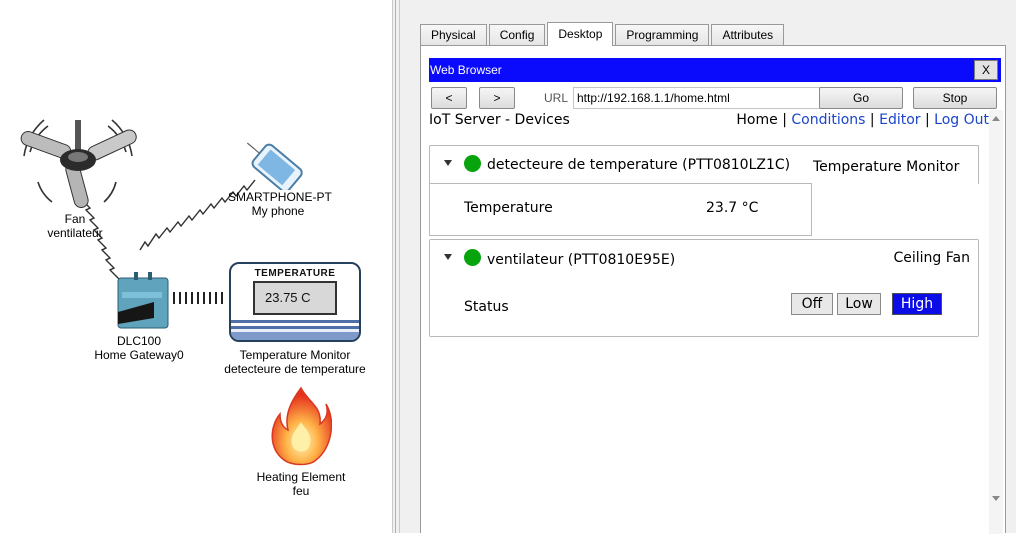 The height and width of the screenshot is (534, 1016). Describe the element at coordinates (701, 98) in the screenshot. I see `url-input` at that location.